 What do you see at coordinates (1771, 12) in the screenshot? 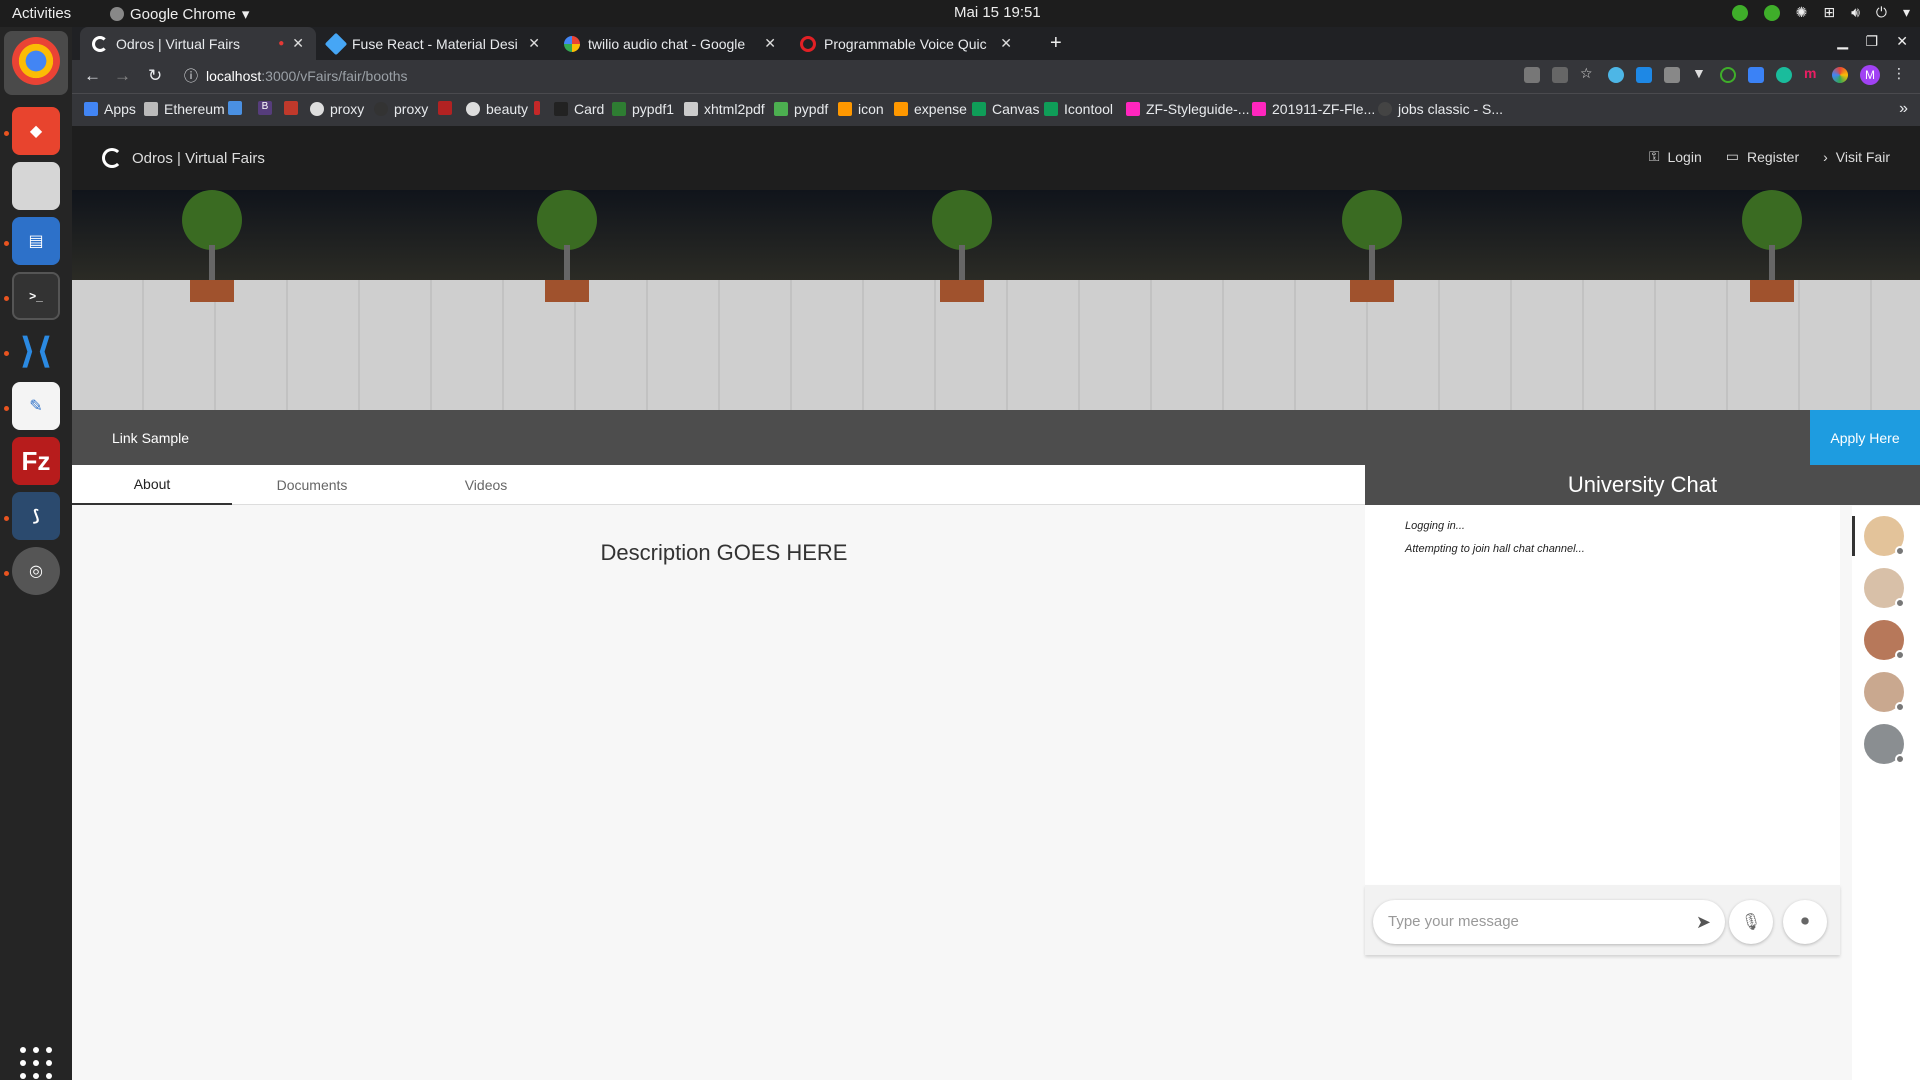
I see `check-icon` at bounding box center [1771, 12].